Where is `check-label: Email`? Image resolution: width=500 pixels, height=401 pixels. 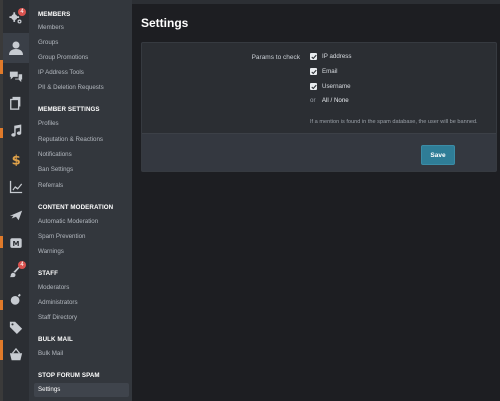 check-label: Email is located at coordinates (330, 71).